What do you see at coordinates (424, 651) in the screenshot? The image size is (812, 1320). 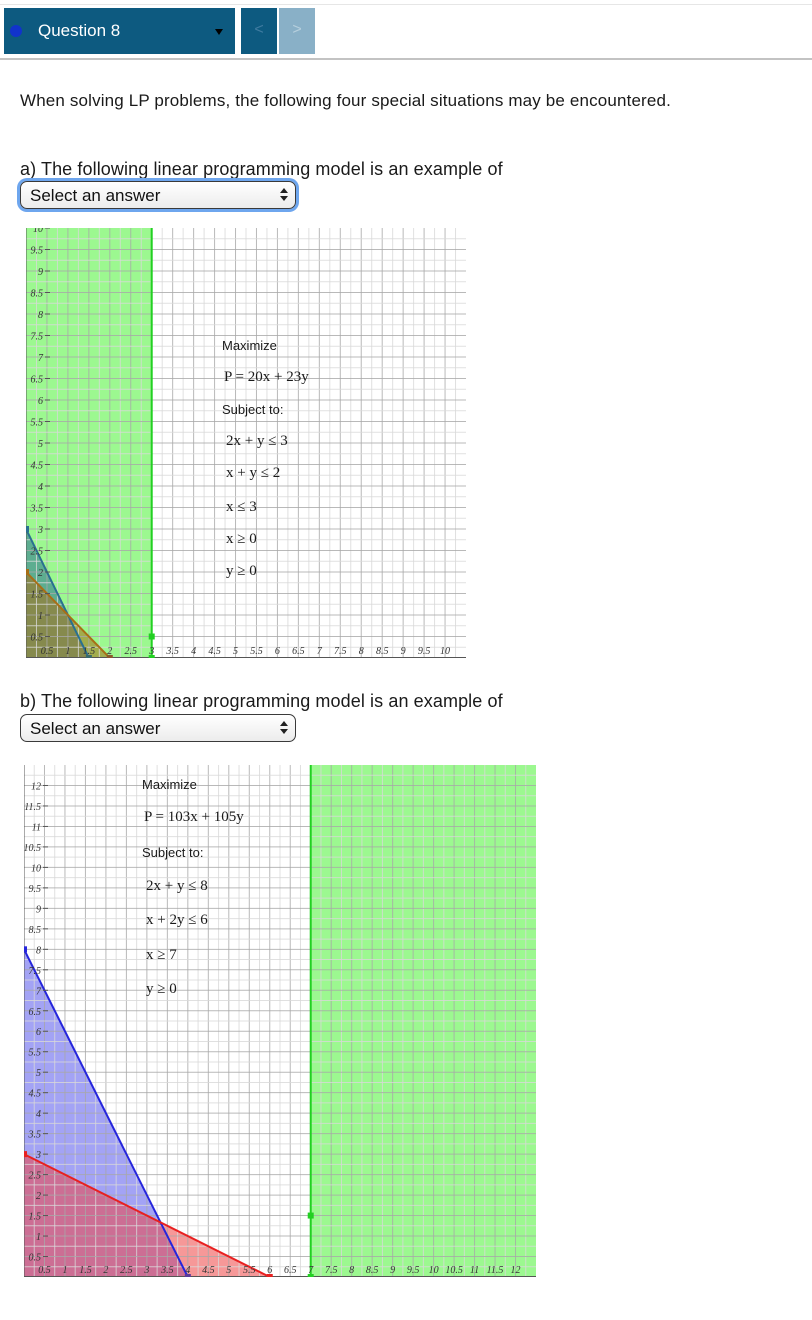 I see `part-a-x-tick-label: 9.5` at bounding box center [424, 651].